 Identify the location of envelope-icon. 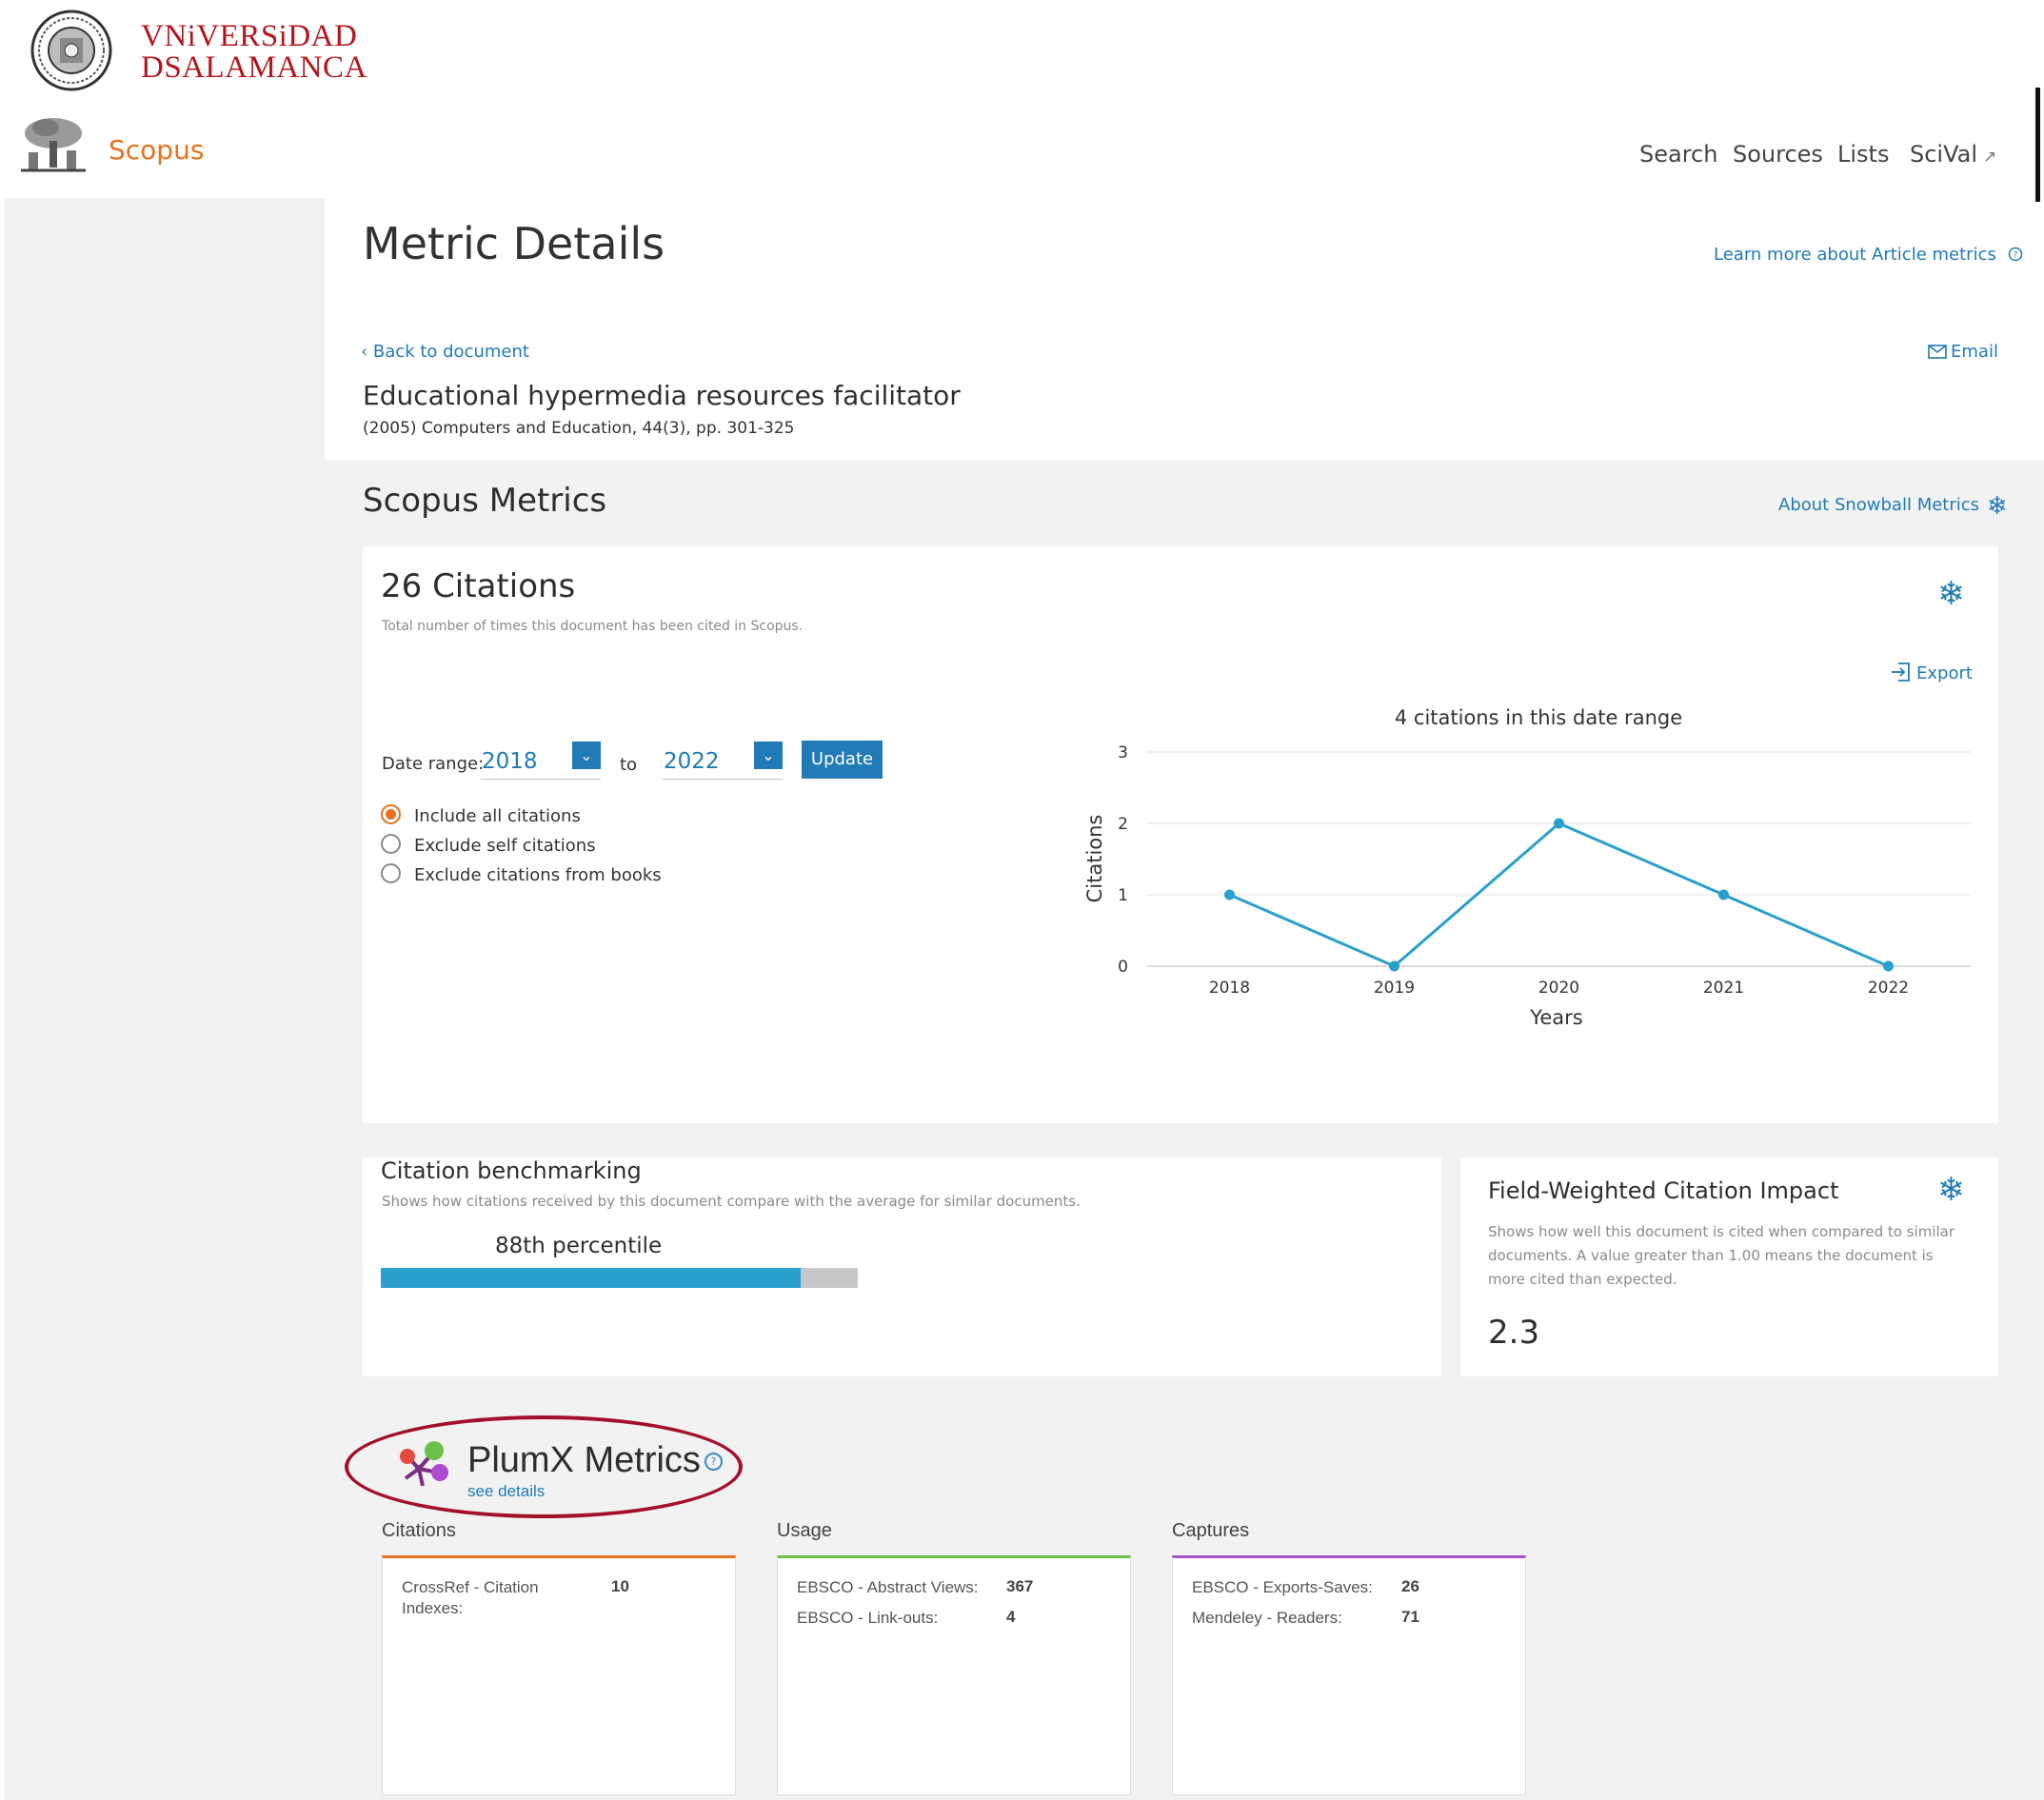
(1937, 352).